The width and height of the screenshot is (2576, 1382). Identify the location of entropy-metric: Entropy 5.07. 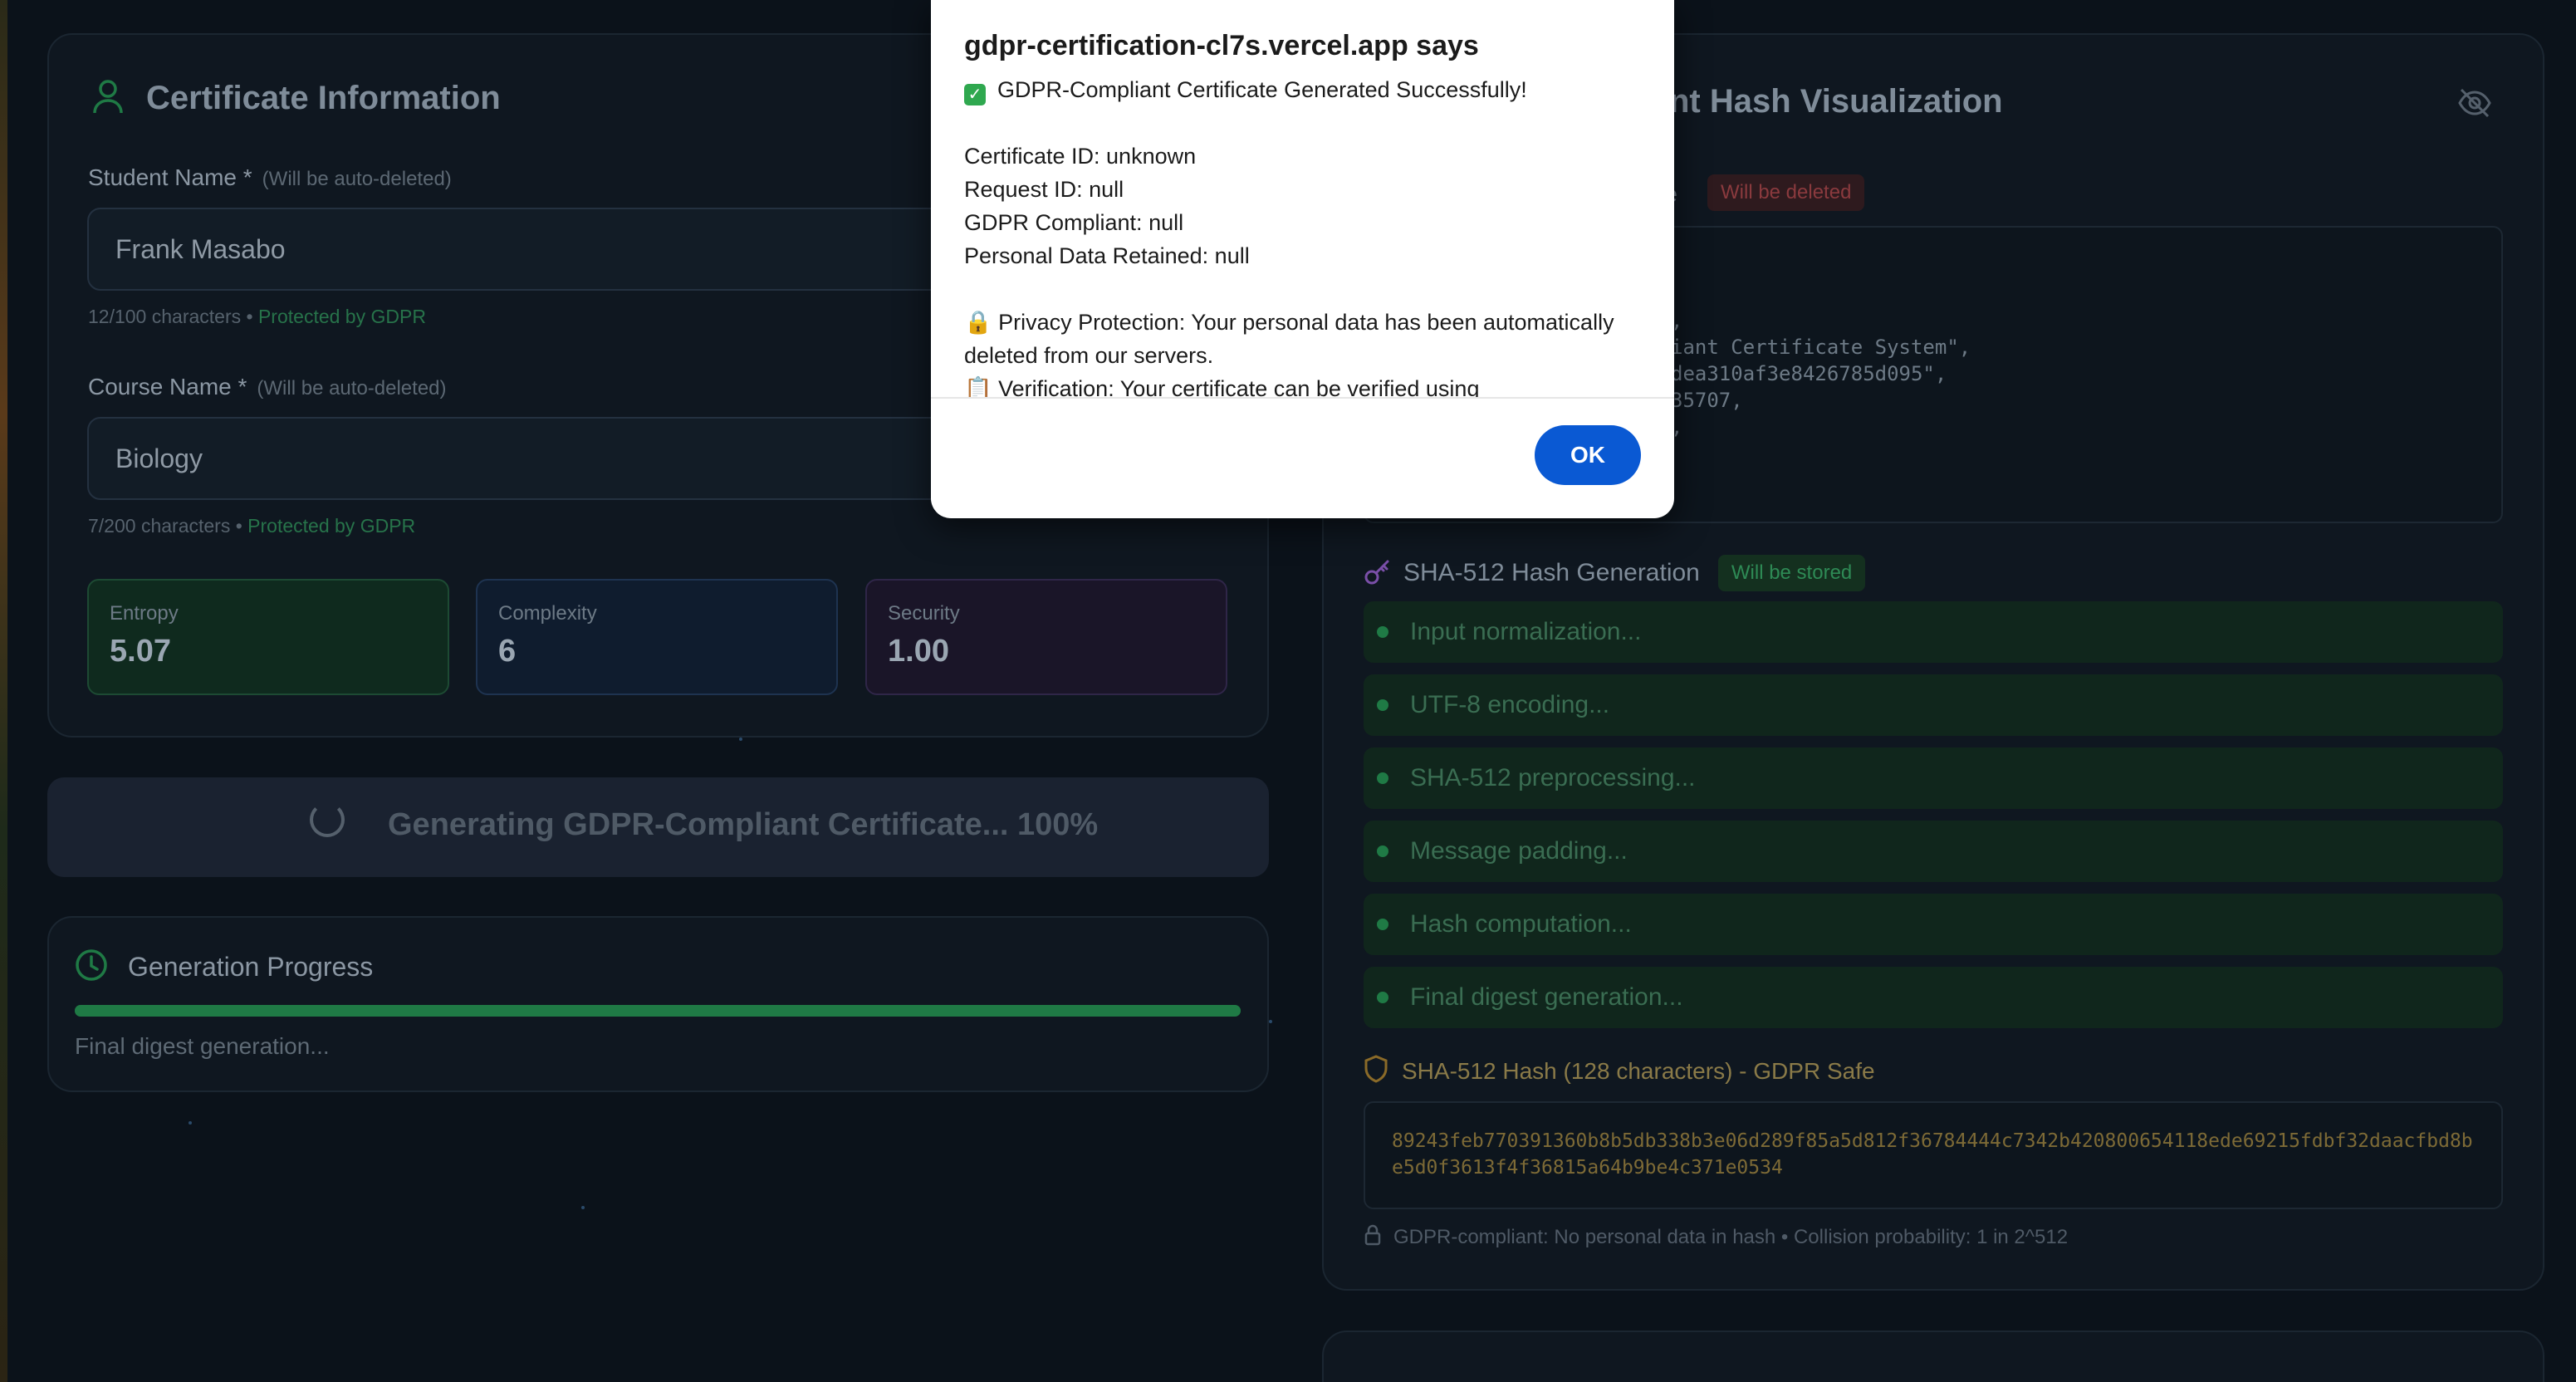
(268, 637).